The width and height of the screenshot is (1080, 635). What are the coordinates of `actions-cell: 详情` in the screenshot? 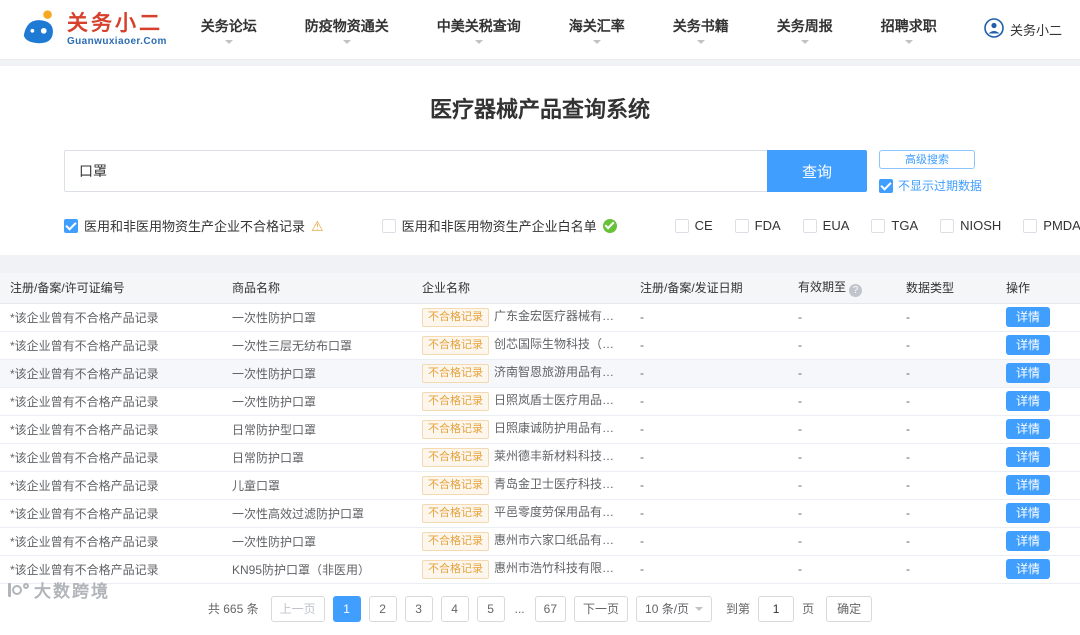 It's located at (1038, 345).